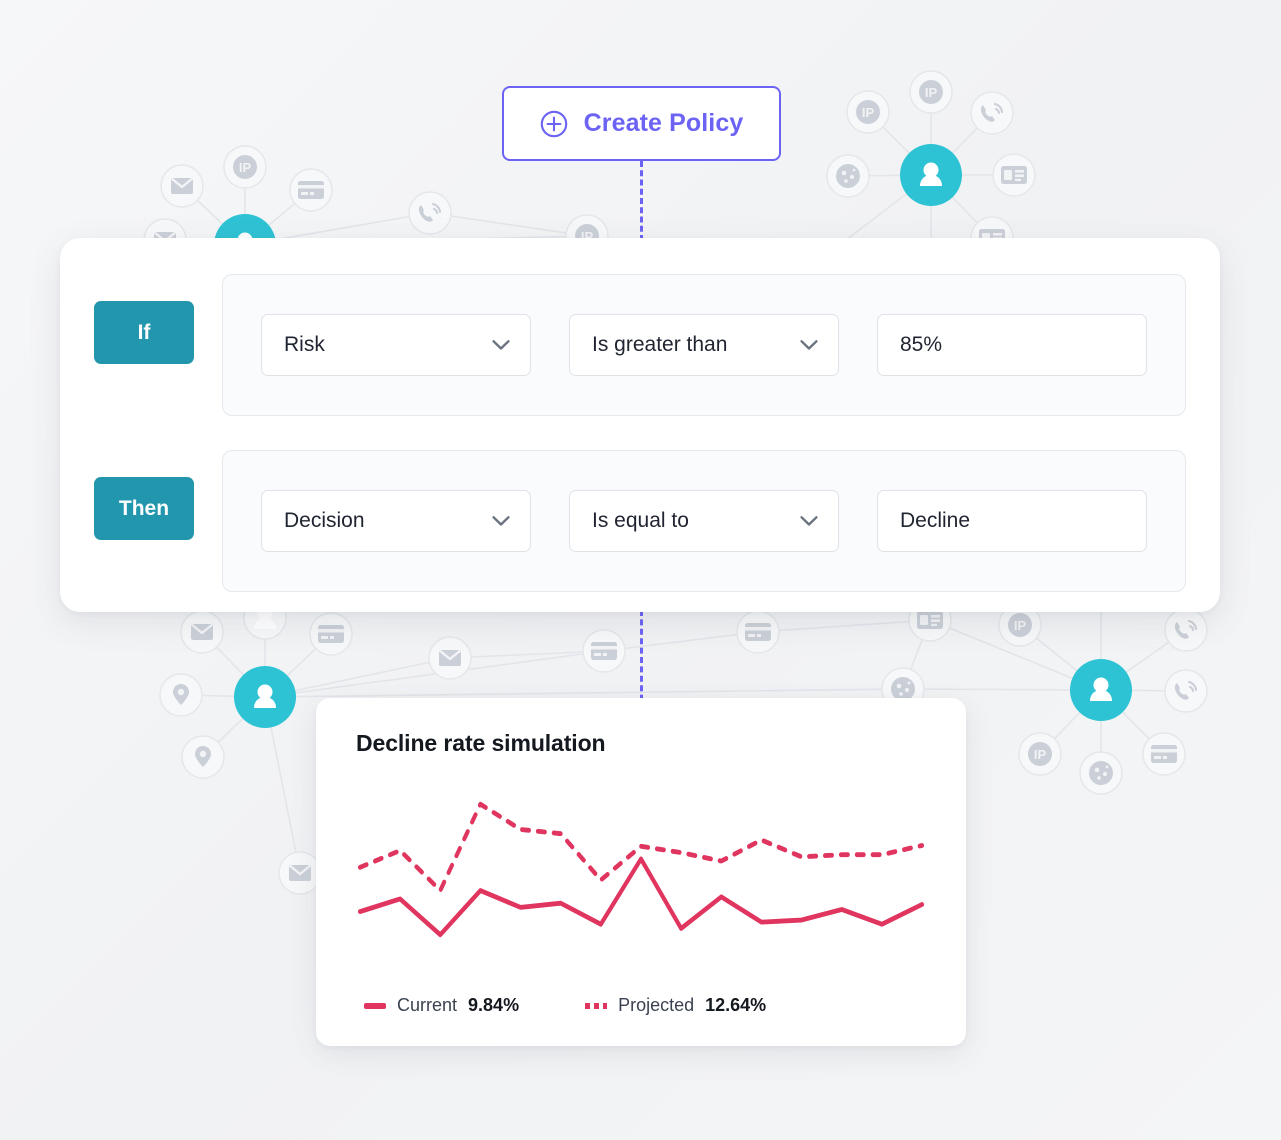 This screenshot has width=1281, height=1140. What do you see at coordinates (660, 344) in the screenshot?
I see `if-operator-value: Is greater than` at bounding box center [660, 344].